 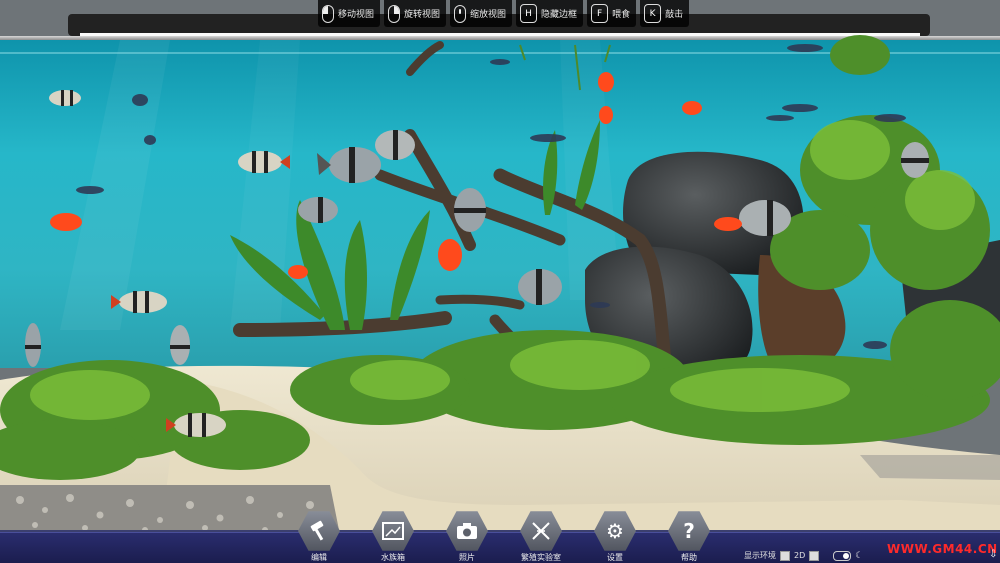 I want to click on hint-move-view: 移动视图, so click(x=349, y=13).